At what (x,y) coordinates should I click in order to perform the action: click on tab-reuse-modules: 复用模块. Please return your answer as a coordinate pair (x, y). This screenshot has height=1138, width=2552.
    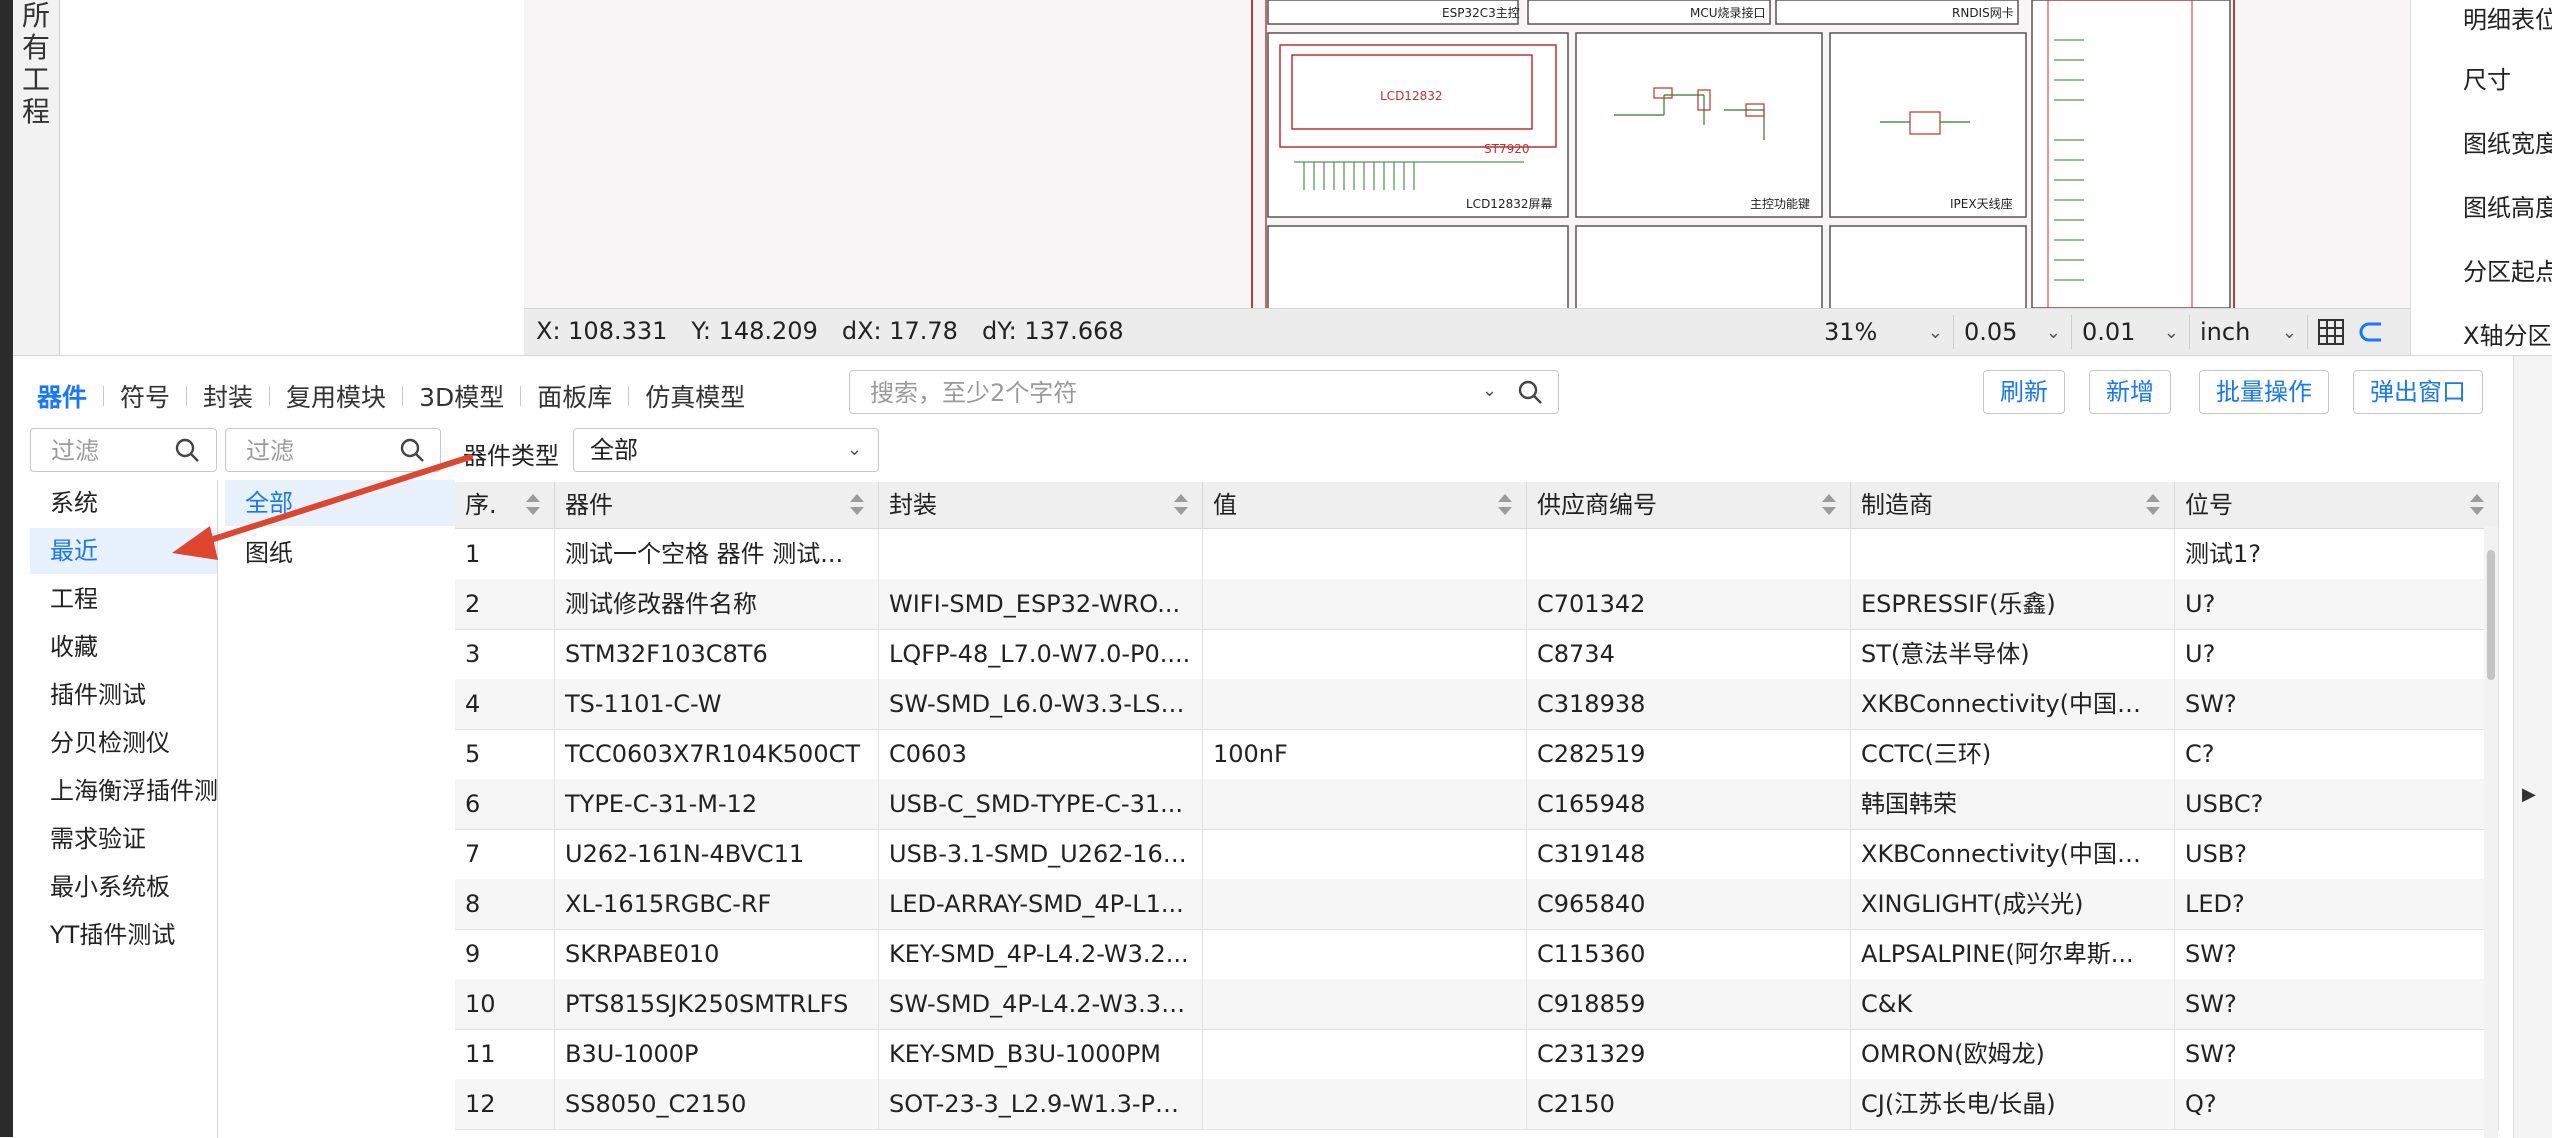
    Looking at the image, I should click on (336, 396).